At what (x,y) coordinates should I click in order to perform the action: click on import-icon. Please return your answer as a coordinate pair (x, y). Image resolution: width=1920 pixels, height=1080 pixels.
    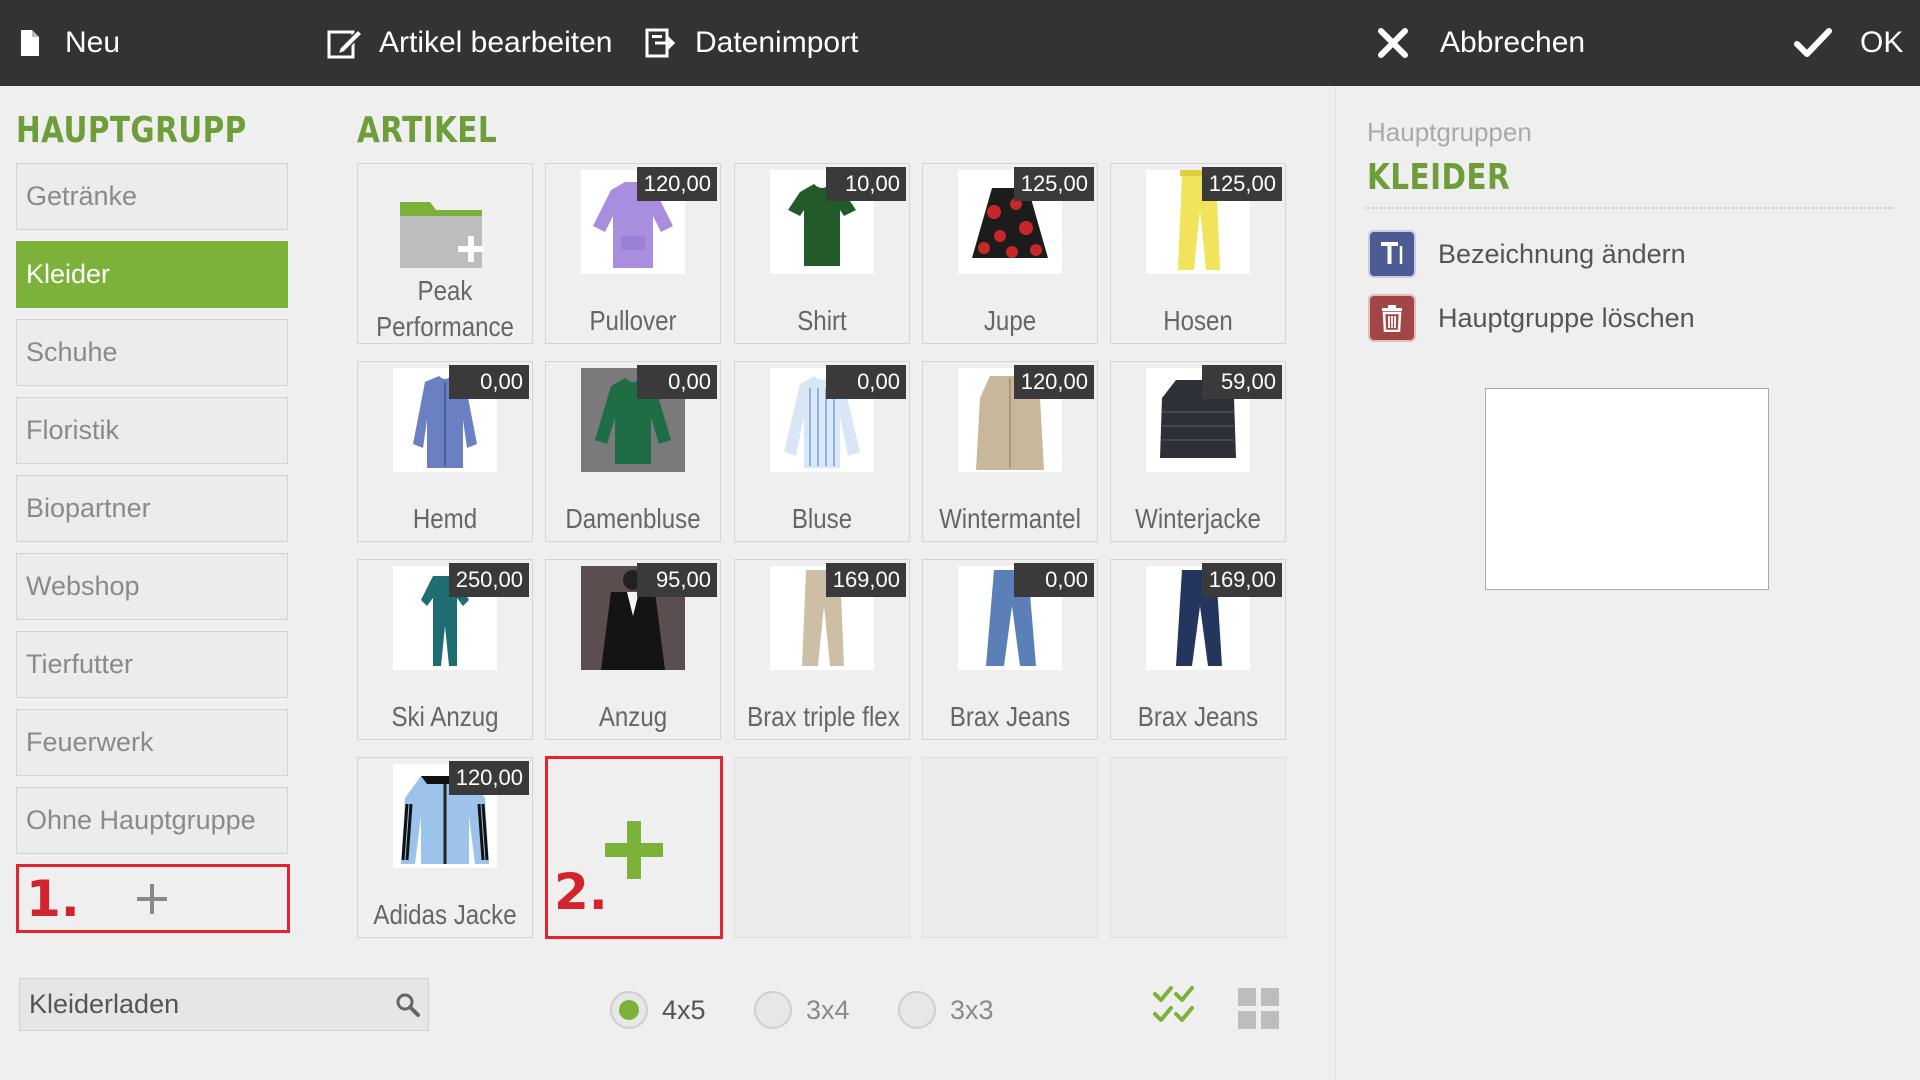
    Looking at the image, I should click on (660, 43).